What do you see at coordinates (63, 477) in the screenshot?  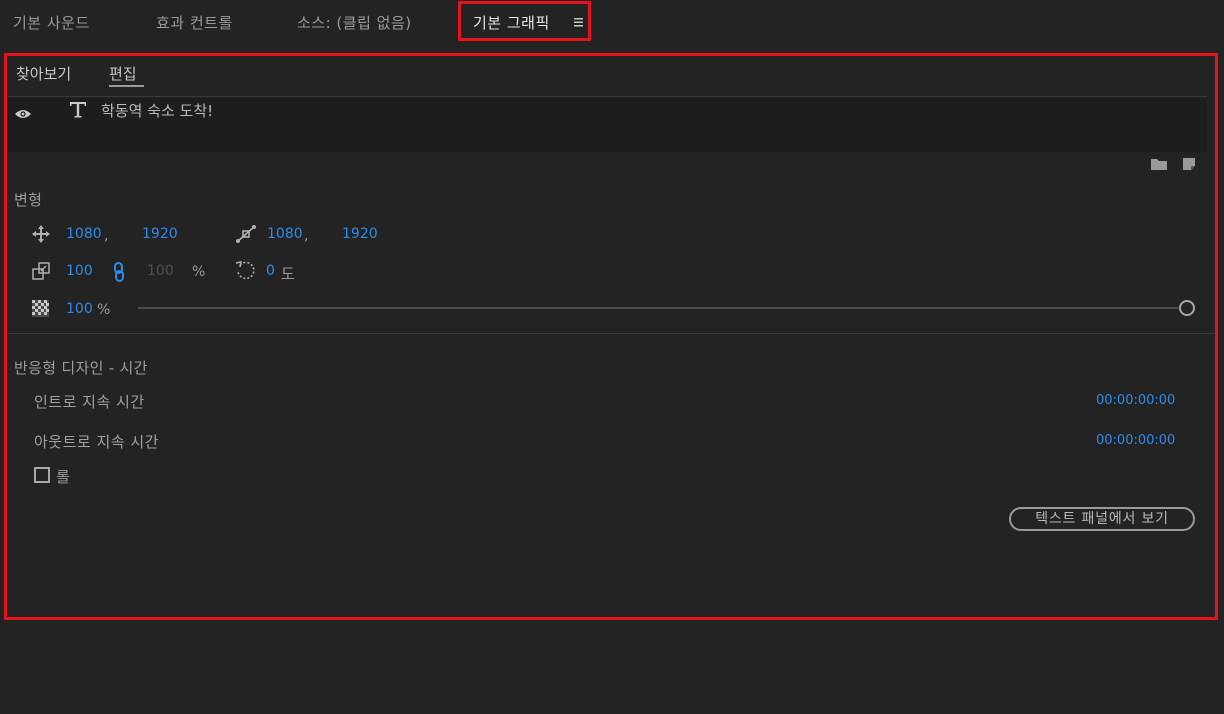 I see `roll-label: 롤` at bounding box center [63, 477].